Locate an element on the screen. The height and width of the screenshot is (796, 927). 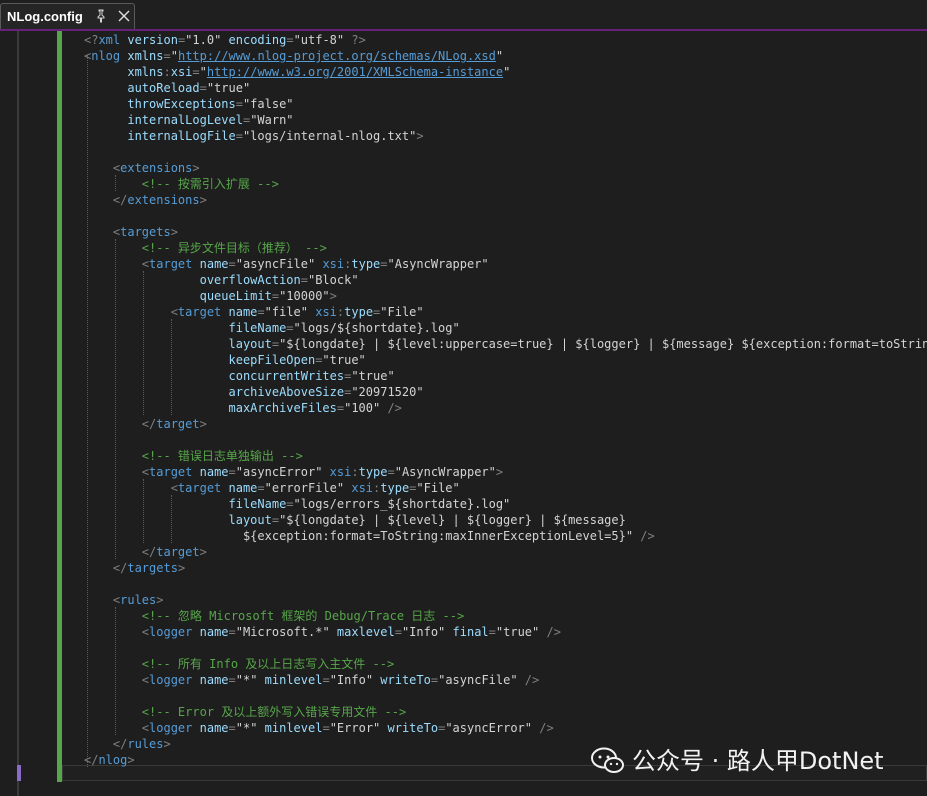
code-token: <!-- 按需引入扩展 --> is located at coordinates (181, 184).